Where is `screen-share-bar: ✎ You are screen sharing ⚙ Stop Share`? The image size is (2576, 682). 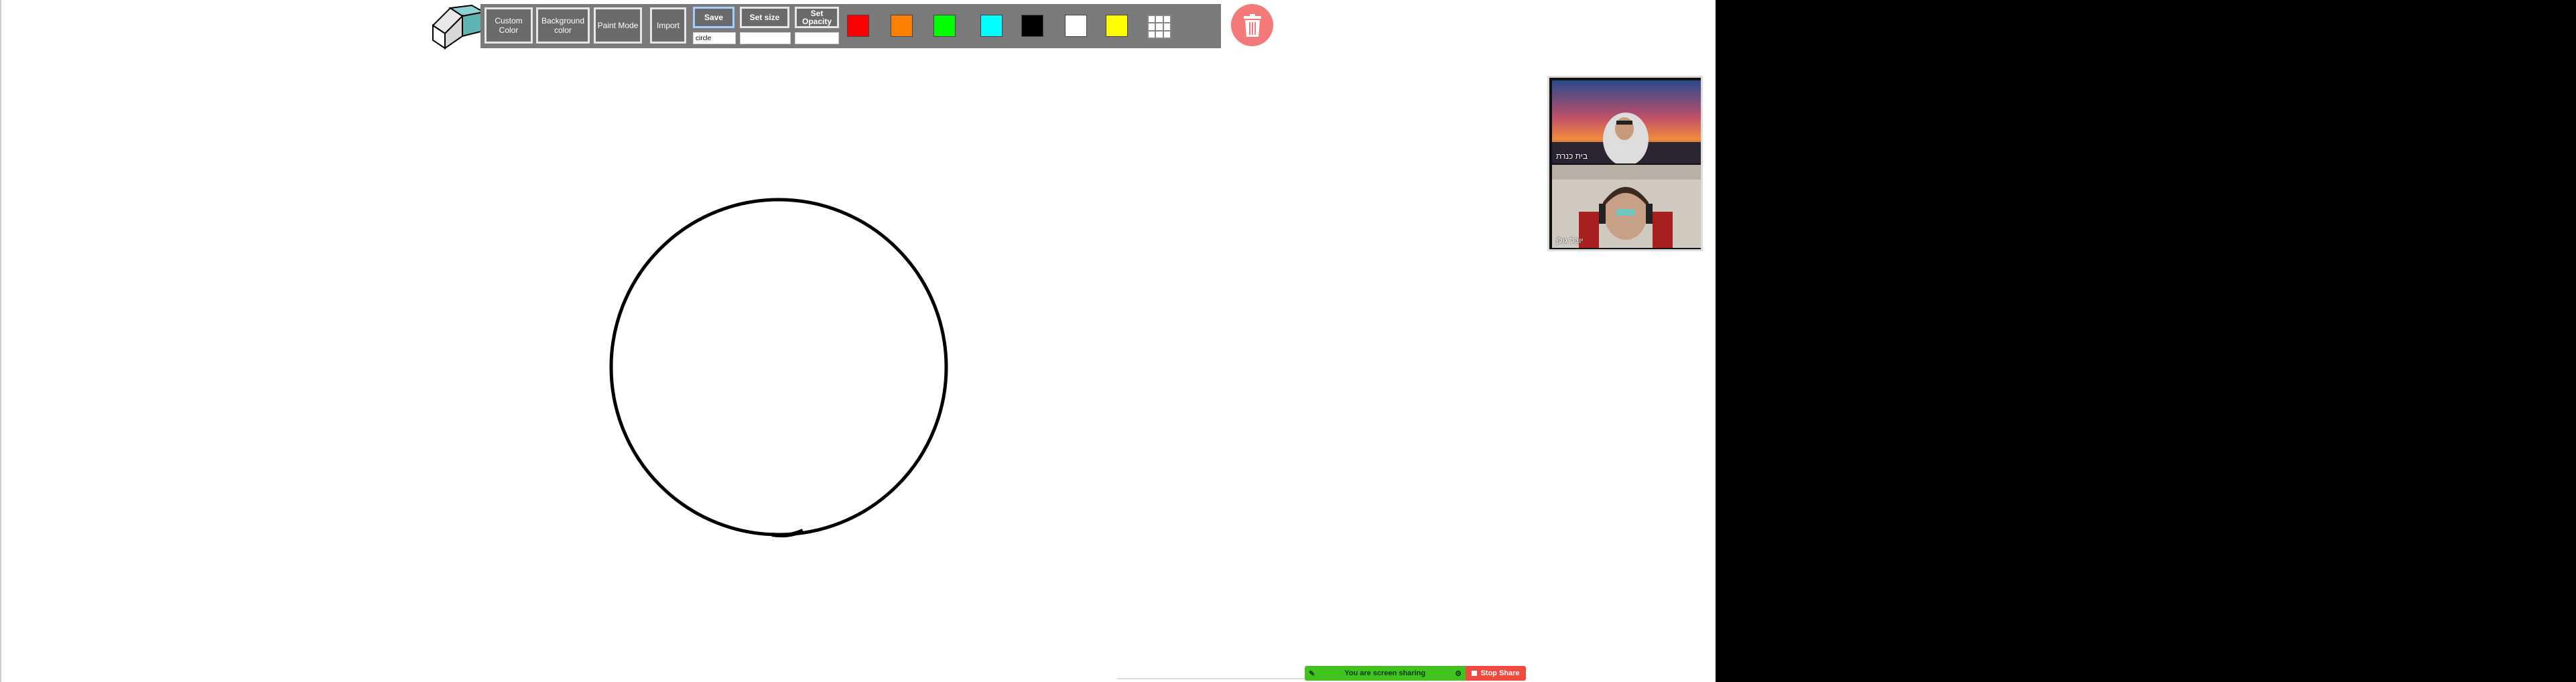
screen-share-bar: ✎ You are screen sharing ⚙ Stop Share is located at coordinates (1415, 674).